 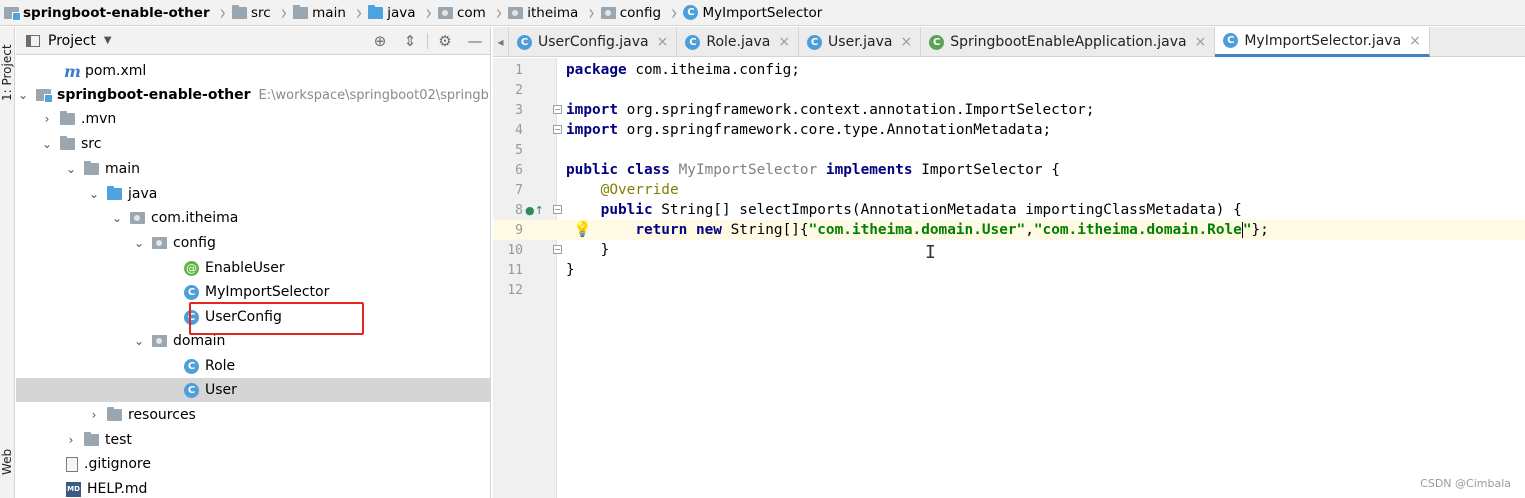 What do you see at coordinates (633, 12) in the screenshot?
I see `breadcrumb-item-config: config` at bounding box center [633, 12].